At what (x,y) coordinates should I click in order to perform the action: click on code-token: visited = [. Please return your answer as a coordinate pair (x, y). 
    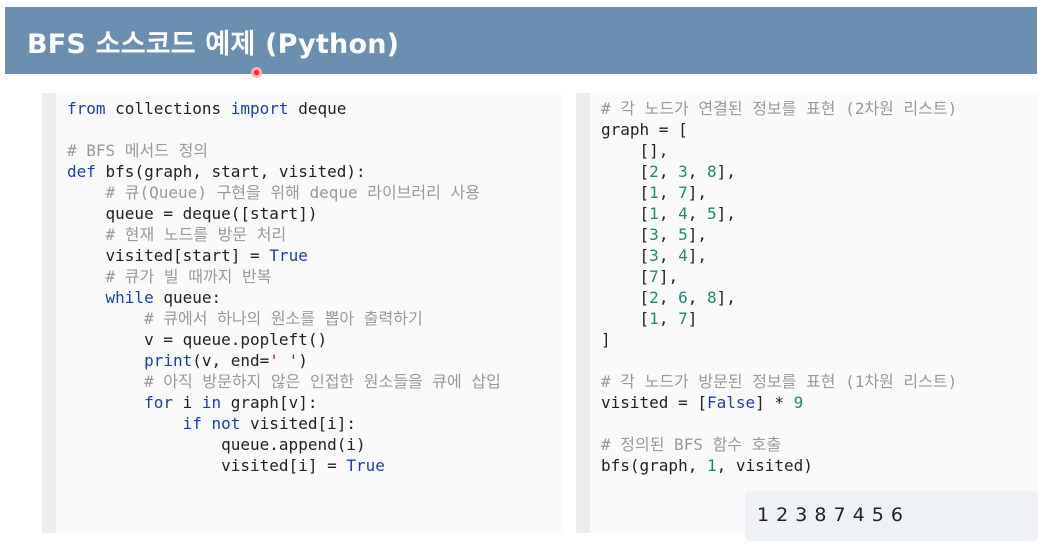
    Looking at the image, I should click on (654, 402).